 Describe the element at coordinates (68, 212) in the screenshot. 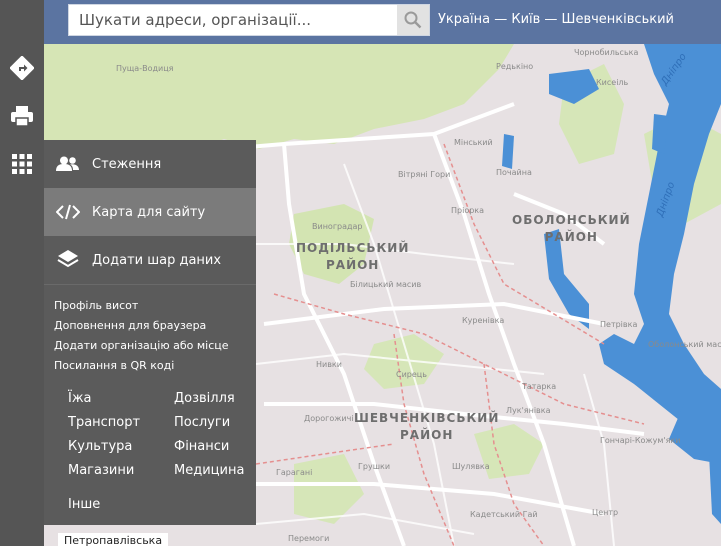

I see `code-icon` at that location.